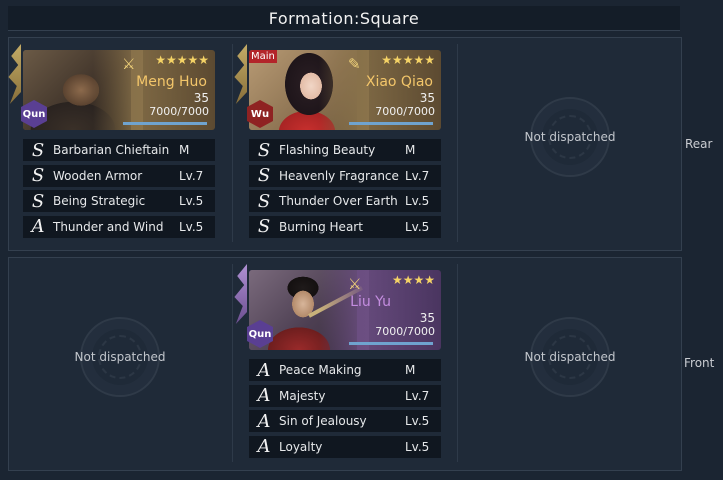 This screenshot has height=480, width=723. Describe the element at coordinates (108, 226) in the screenshot. I see `skill-name: Thunder and Wind` at that location.